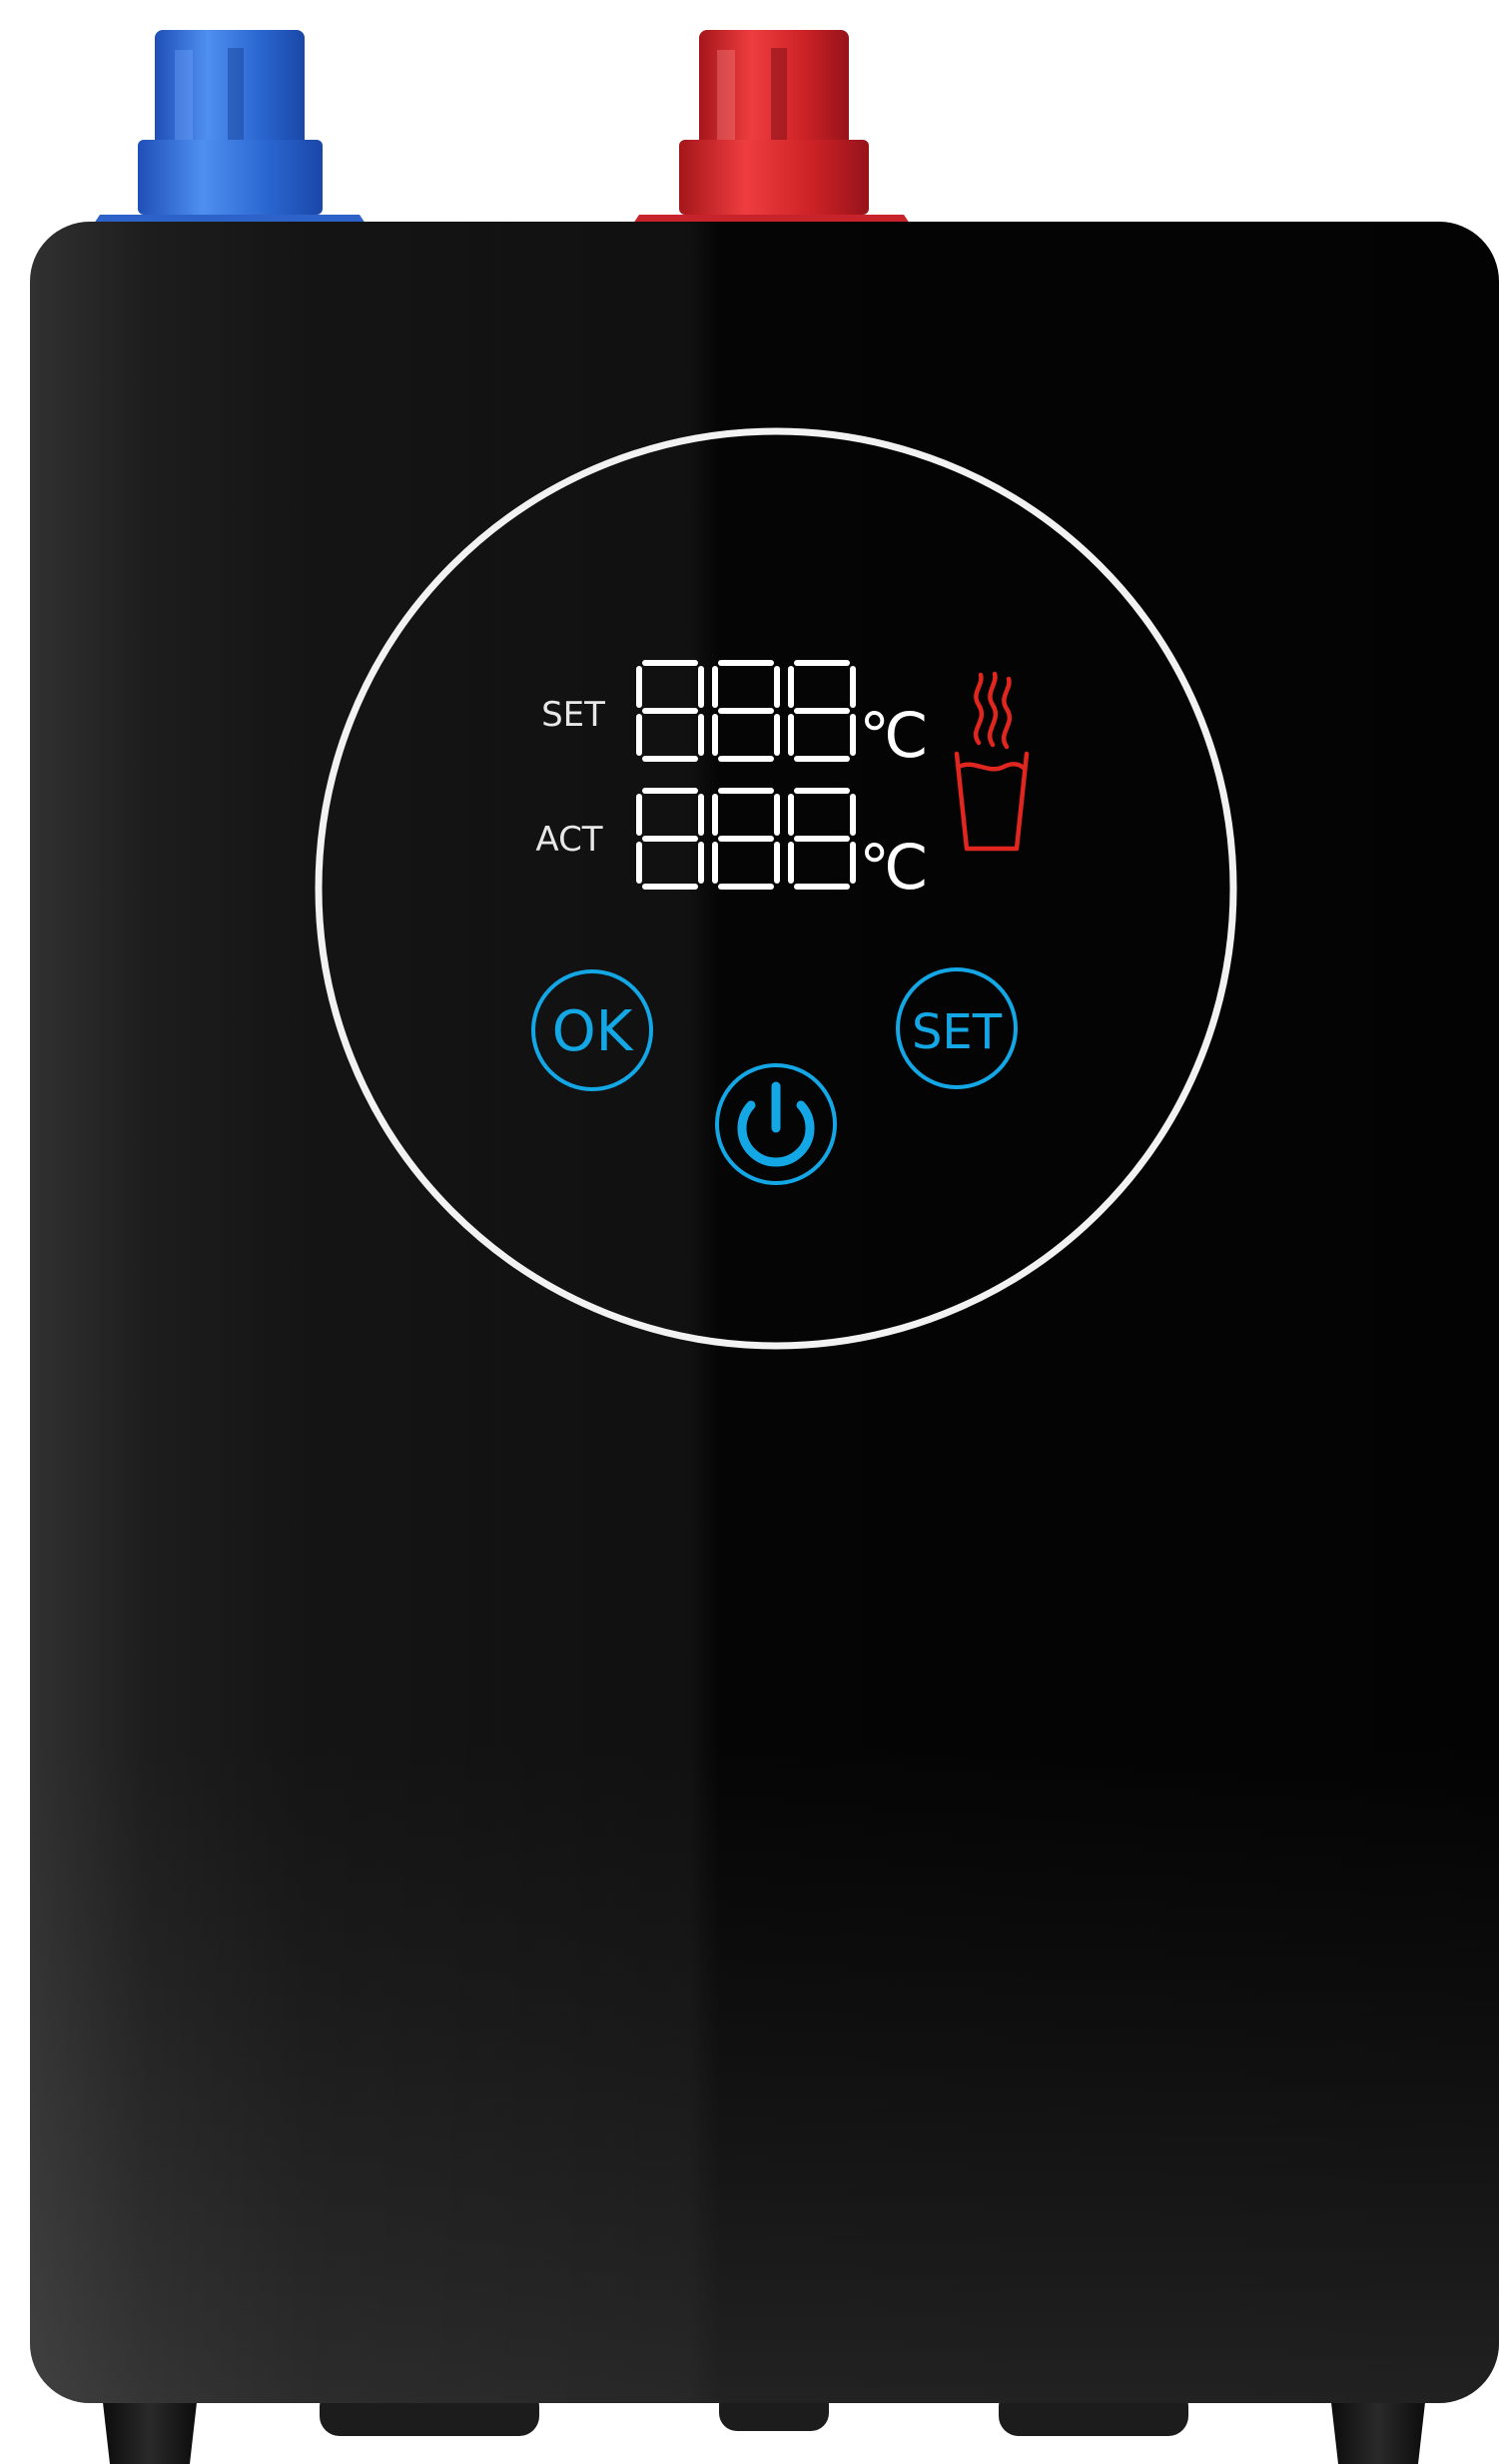  Describe the element at coordinates (894, 867) in the screenshot. I see `actual-temperature-unit: ℃` at that location.